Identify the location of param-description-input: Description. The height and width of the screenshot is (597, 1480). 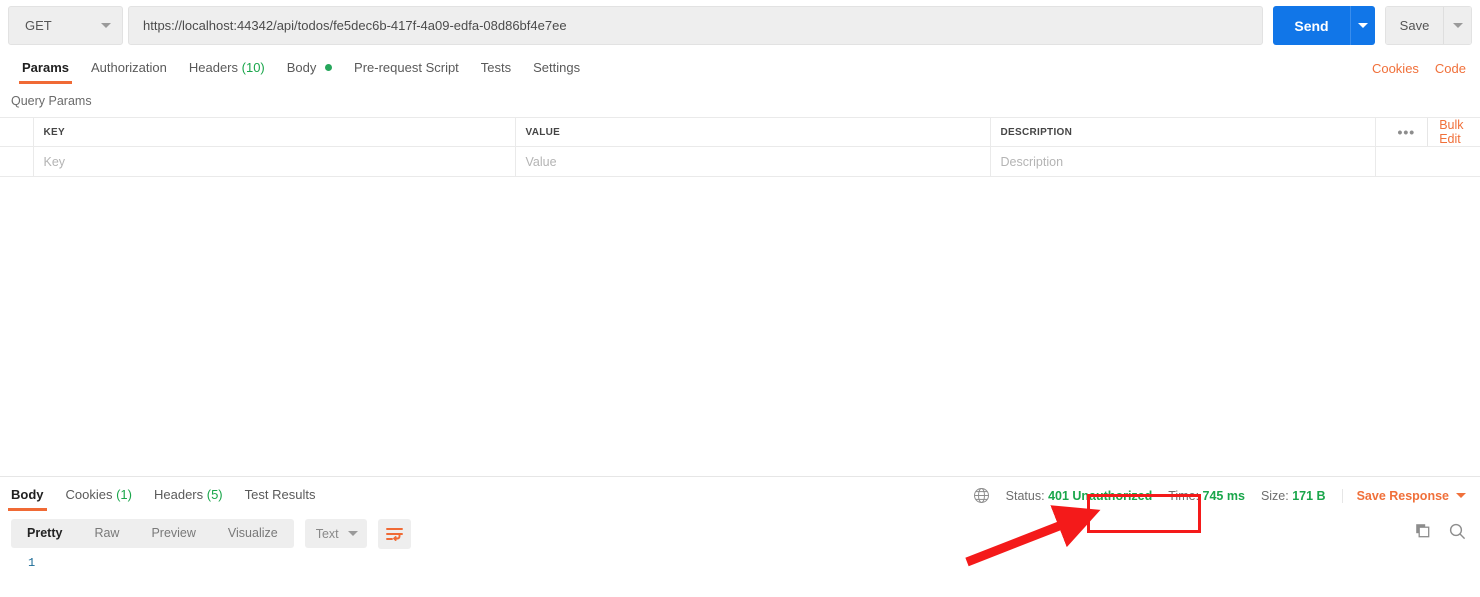
(1183, 161).